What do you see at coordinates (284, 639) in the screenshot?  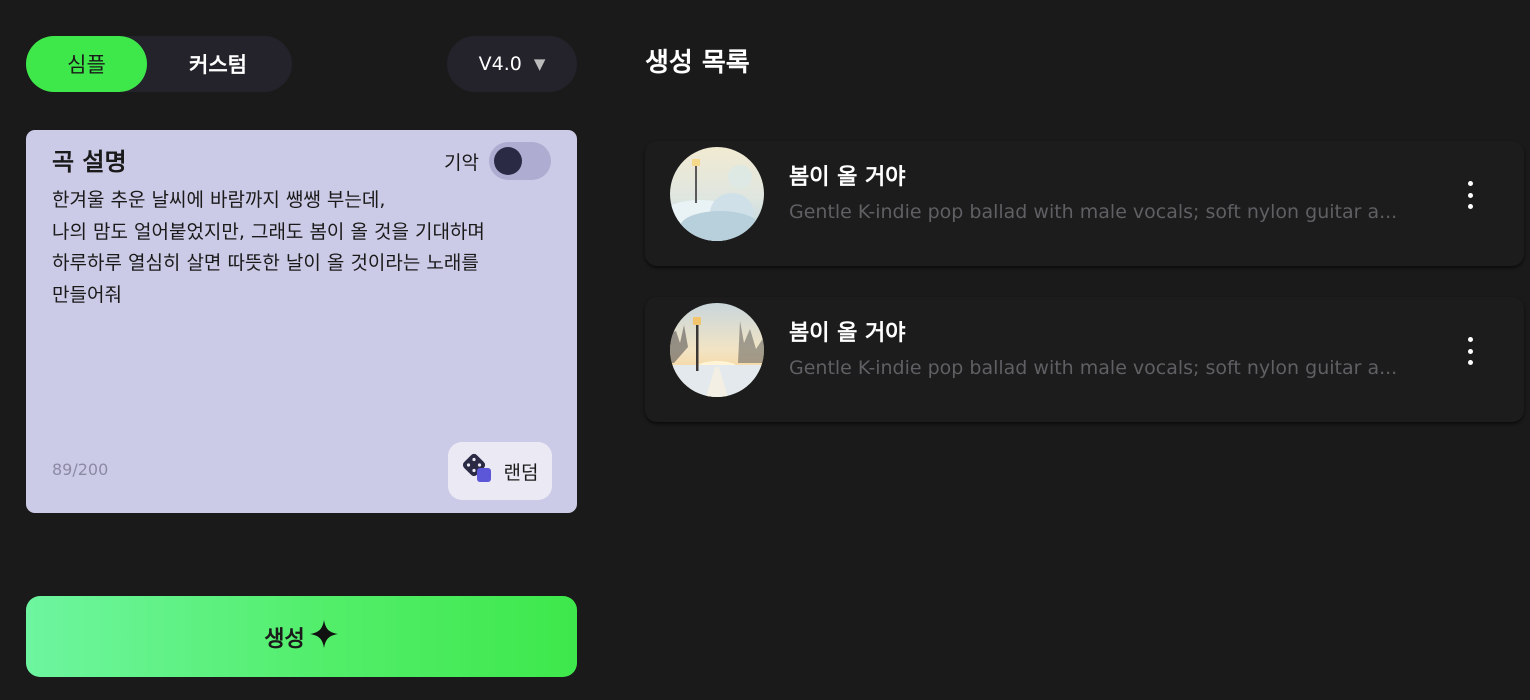 I see `generate-label: 생성` at bounding box center [284, 639].